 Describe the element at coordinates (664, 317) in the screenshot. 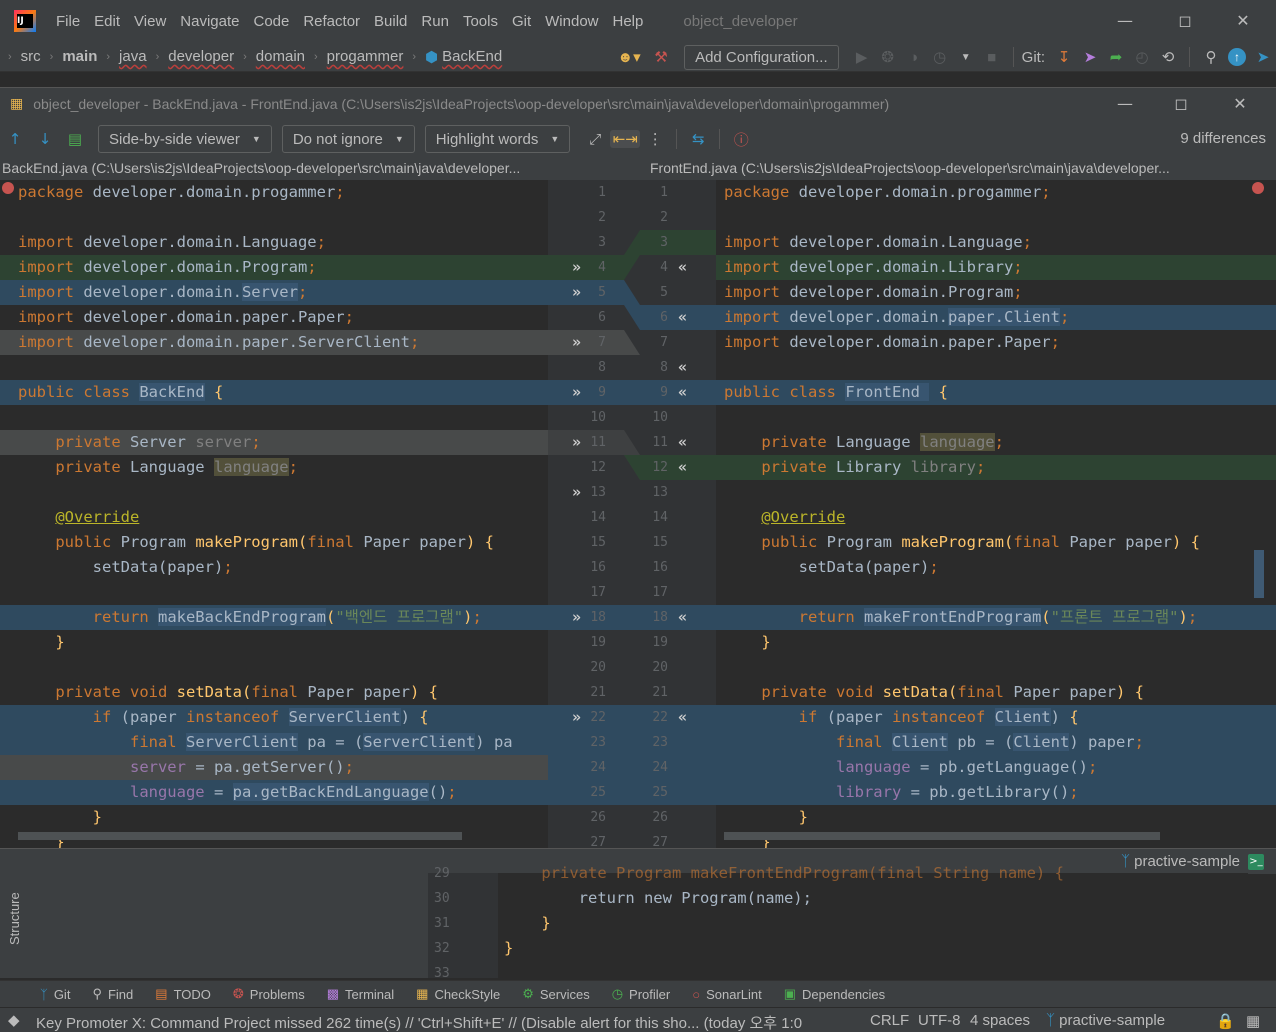

I see `right-line-number: 6` at that location.